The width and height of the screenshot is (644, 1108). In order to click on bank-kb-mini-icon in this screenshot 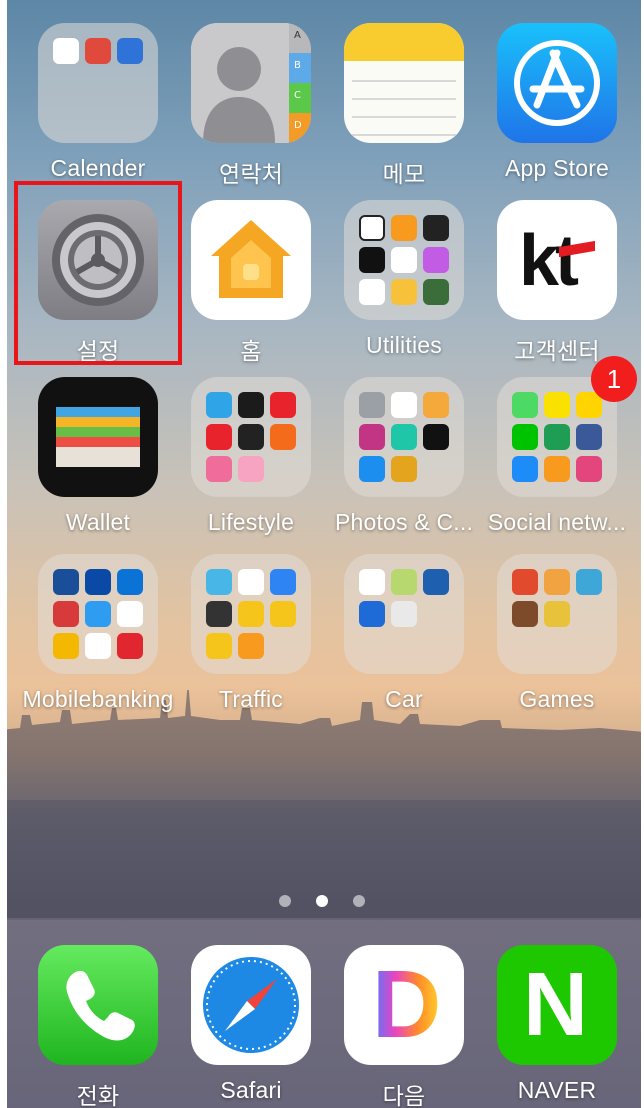, I will do `click(66, 582)`.